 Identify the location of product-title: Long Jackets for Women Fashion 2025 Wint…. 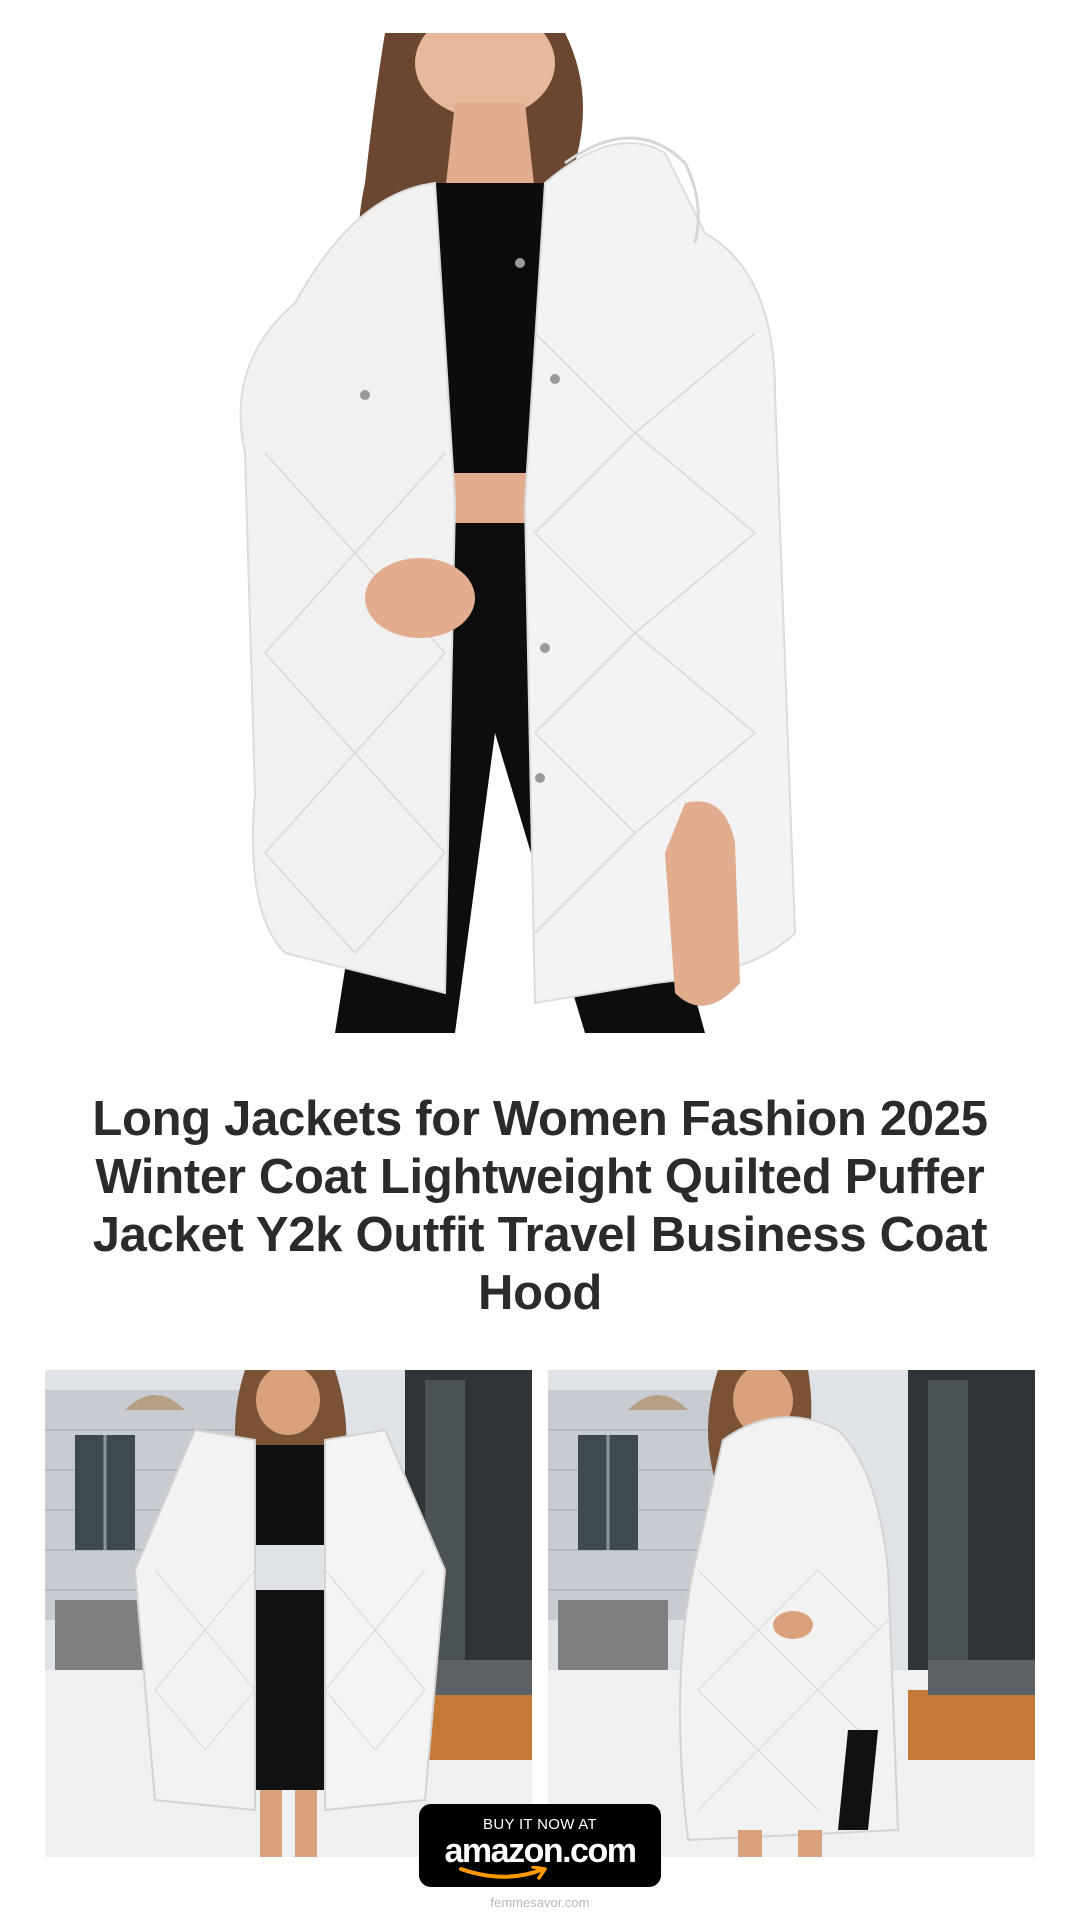
(540, 1206).